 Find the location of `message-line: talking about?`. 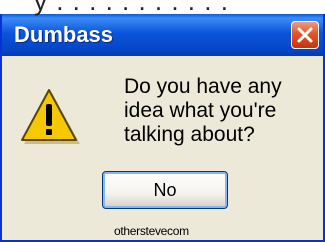

message-line: talking about? is located at coordinates (189, 134).